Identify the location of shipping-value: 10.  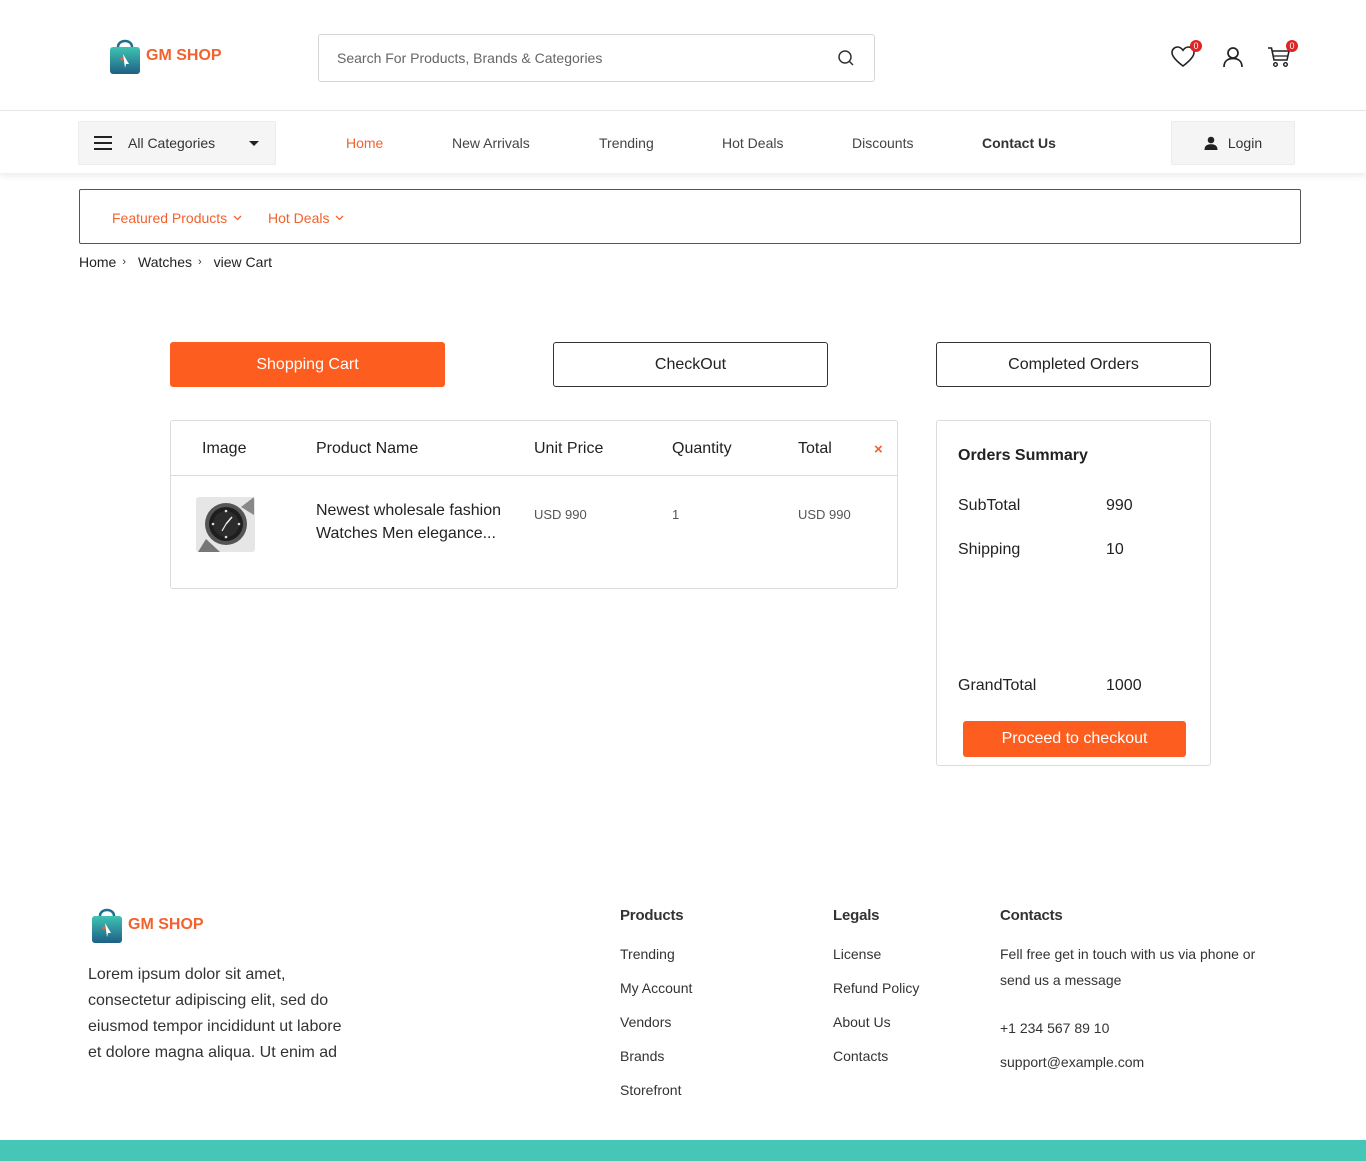
(1115, 549).